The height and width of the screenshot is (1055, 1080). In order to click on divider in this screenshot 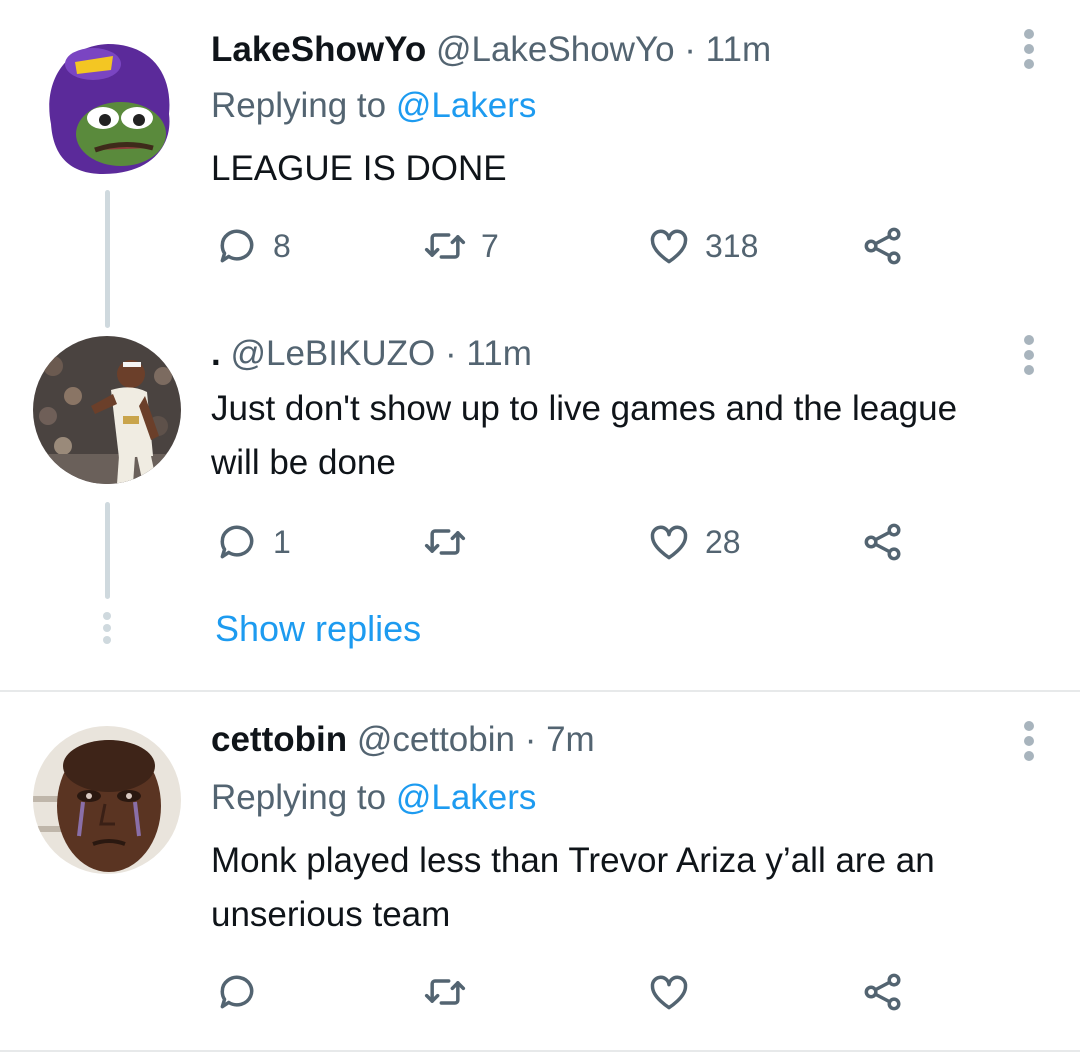, I will do `click(540, 1051)`.